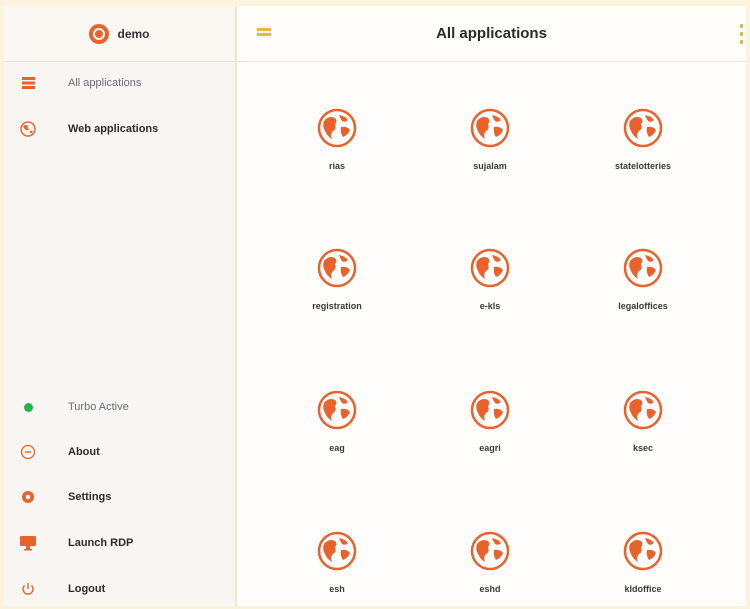 The width and height of the screenshot is (750, 609). Describe the element at coordinates (336, 166) in the screenshot. I see `app-label: rias` at that location.